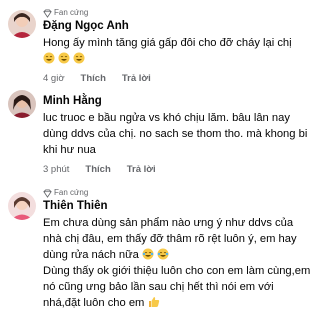 This screenshot has height=320, width=320. Describe the element at coordinates (56, 169) in the screenshot. I see `comment-time: 3 phút` at that location.